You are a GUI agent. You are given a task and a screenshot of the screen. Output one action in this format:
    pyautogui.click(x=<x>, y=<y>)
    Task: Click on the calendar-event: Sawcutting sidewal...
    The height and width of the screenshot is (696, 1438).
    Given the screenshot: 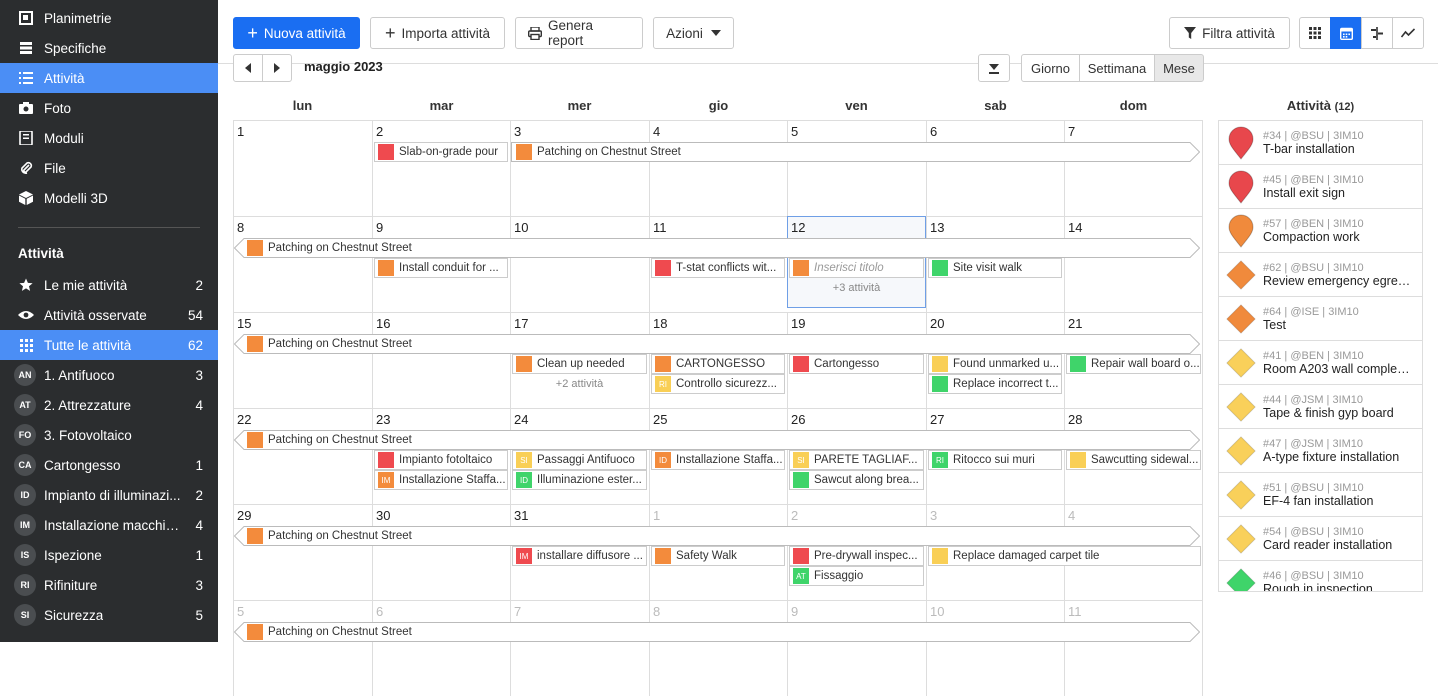 What is the action you would take?
    pyautogui.click(x=1133, y=460)
    